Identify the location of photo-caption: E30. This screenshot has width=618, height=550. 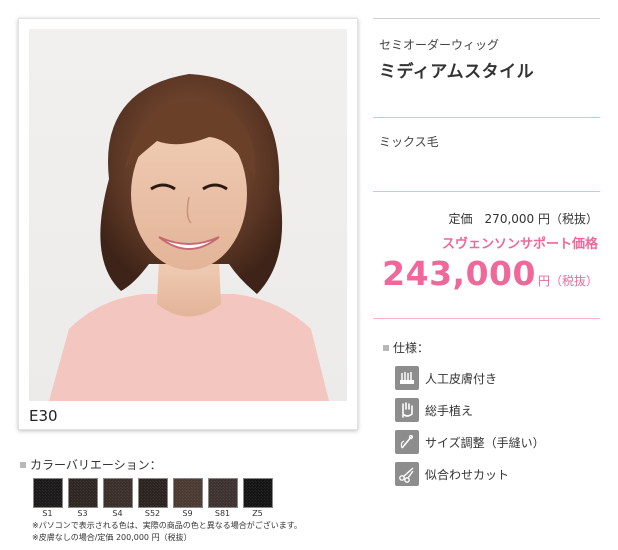
(43, 416).